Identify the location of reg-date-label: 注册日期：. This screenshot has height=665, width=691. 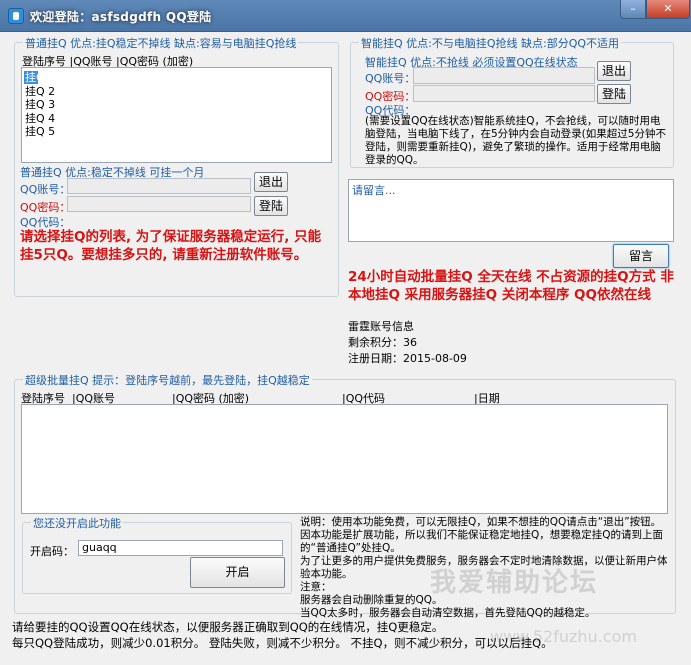
(375, 358).